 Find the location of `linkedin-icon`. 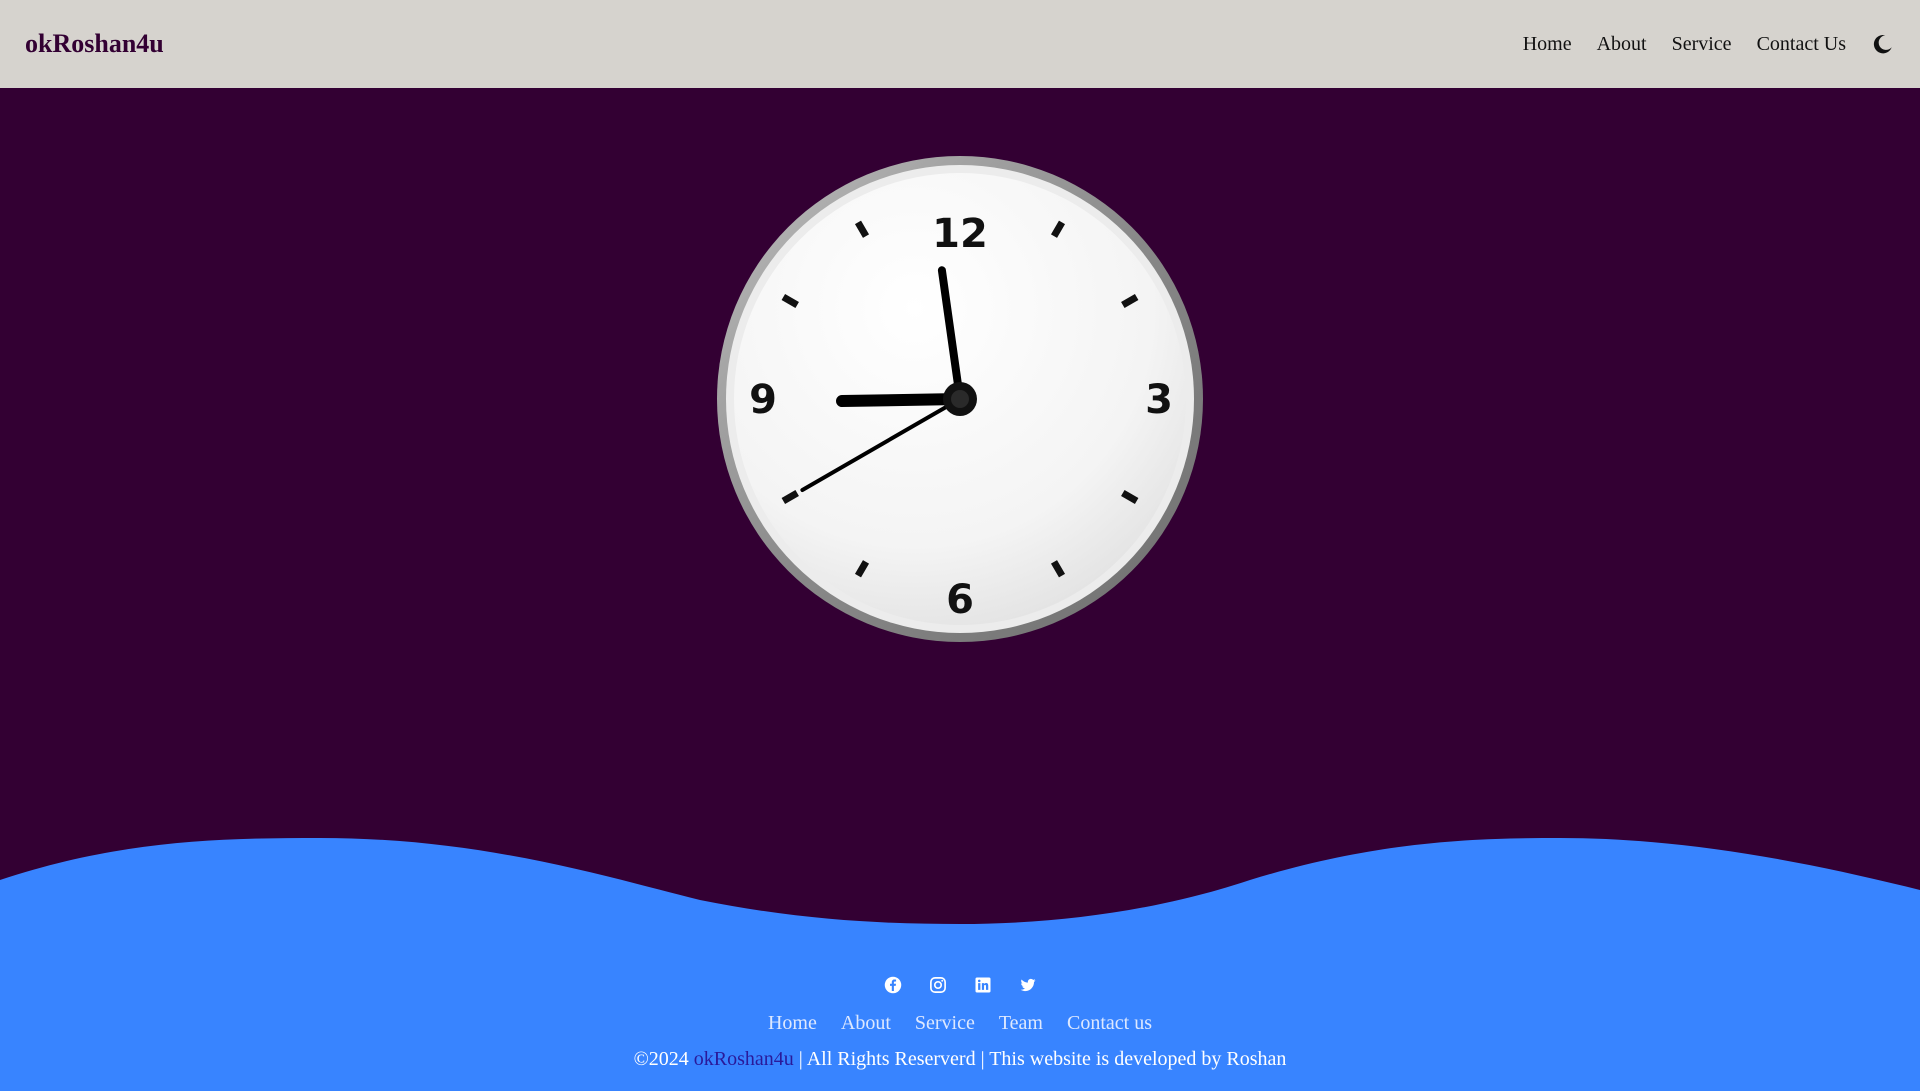

linkedin-icon is located at coordinates (983, 985).